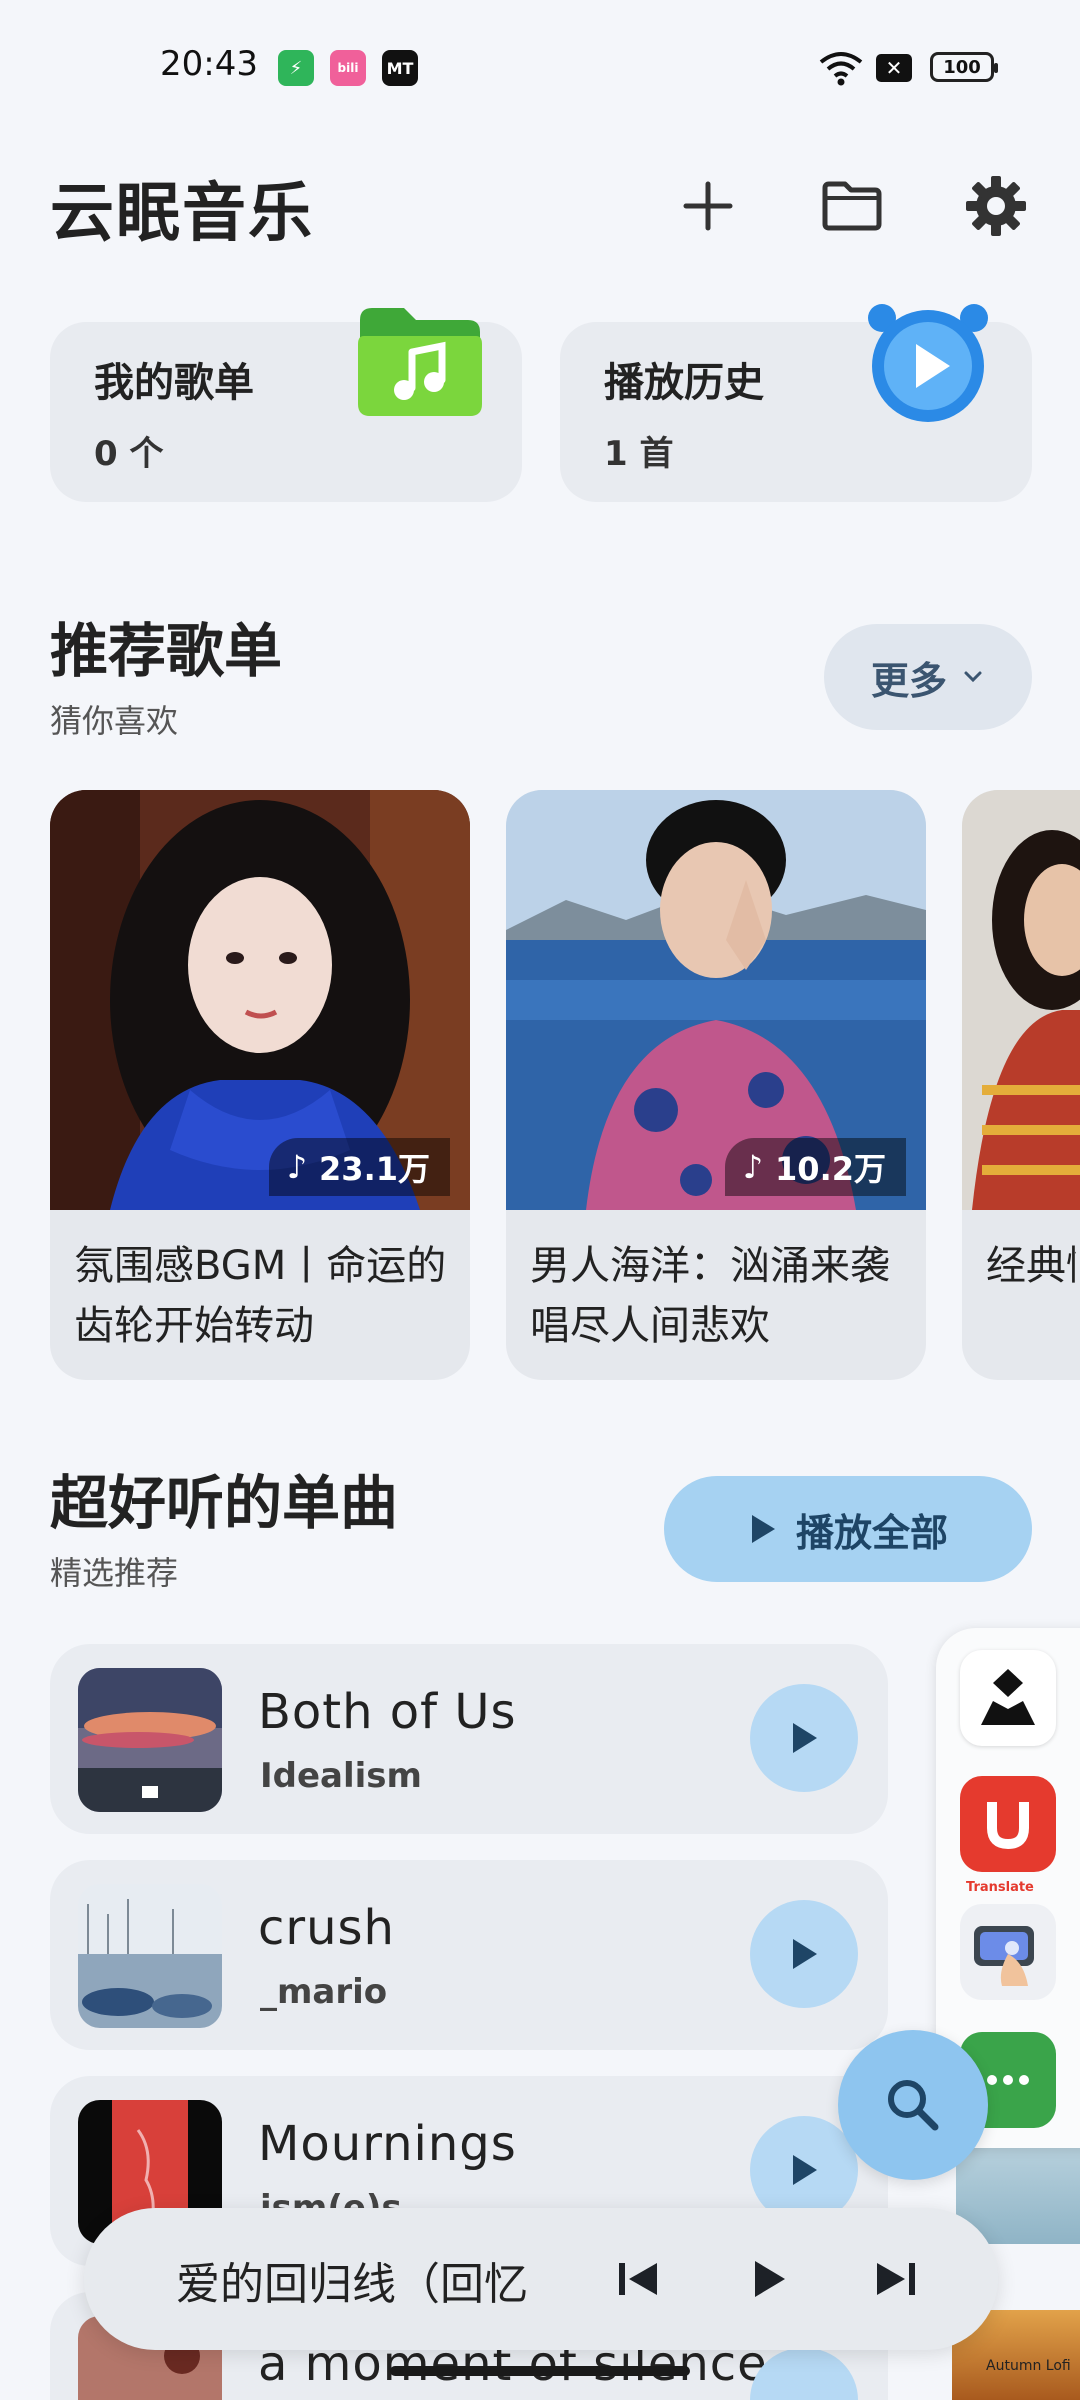  I want to click on previous-button, so click(639, 2279).